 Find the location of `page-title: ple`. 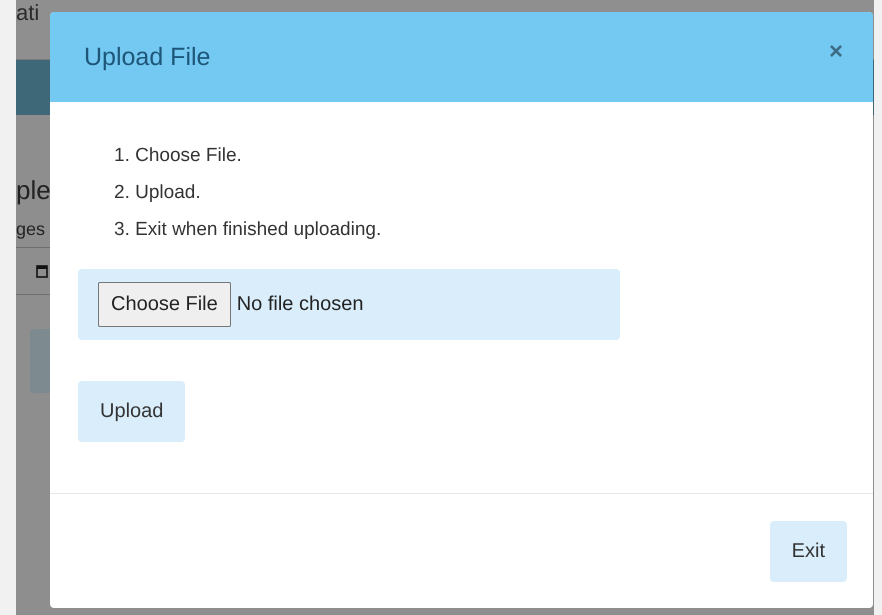

page-title: ple is located at coordinates (33, 190).